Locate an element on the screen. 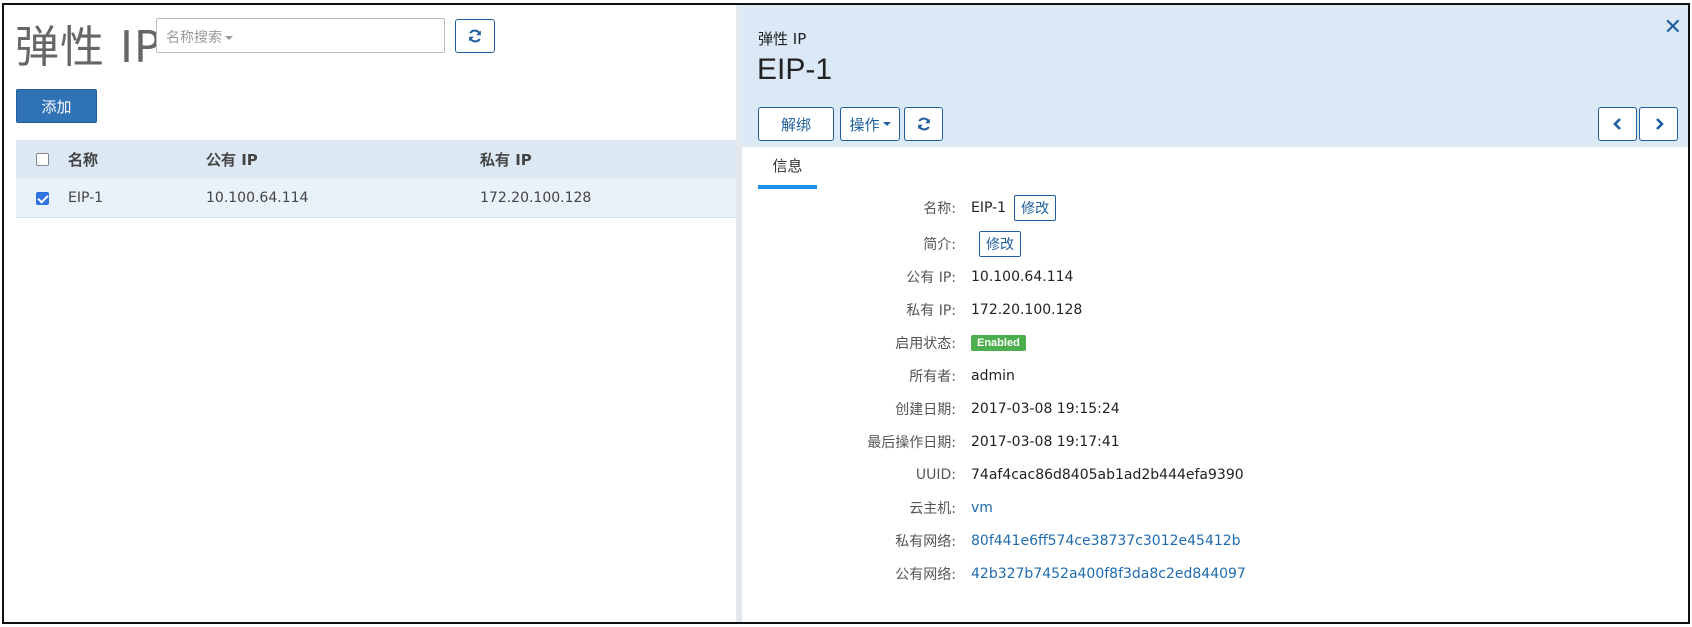  status-badge: Enabled is located at coordinates (998, 343).